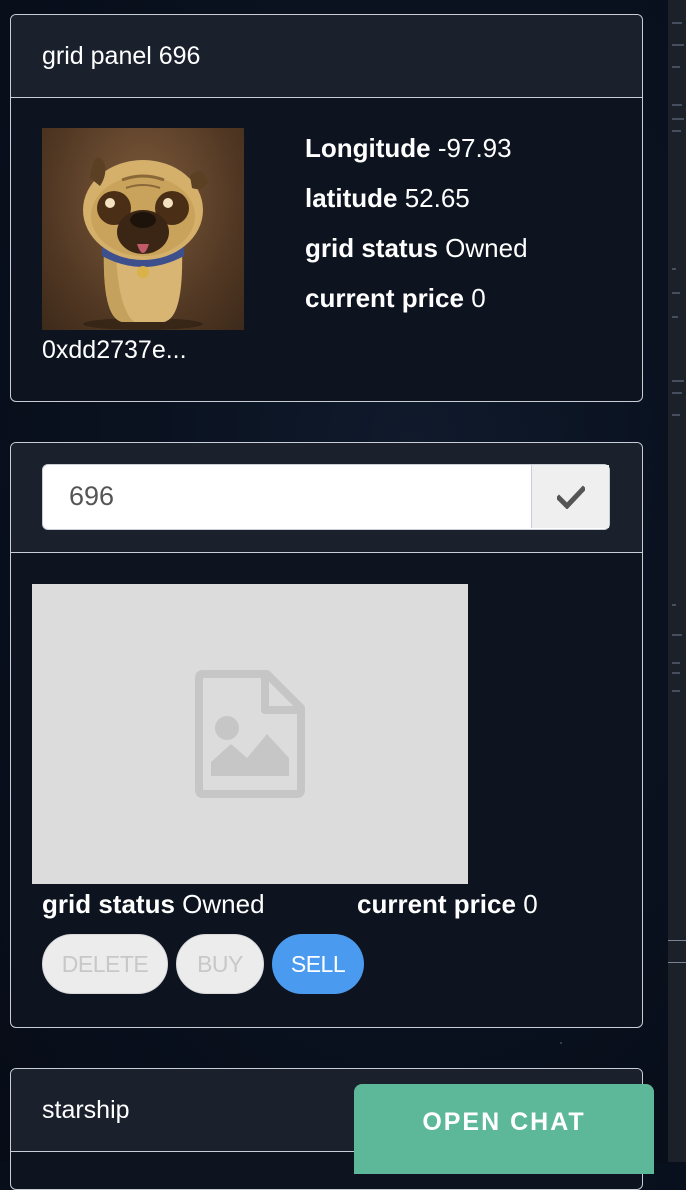 The width and height of the screenshot is (686, 1190). What do you see at coordinates (105, 964) in the screenshot?
I see `delete-button: DELETE` at bounding box center [105, 964].